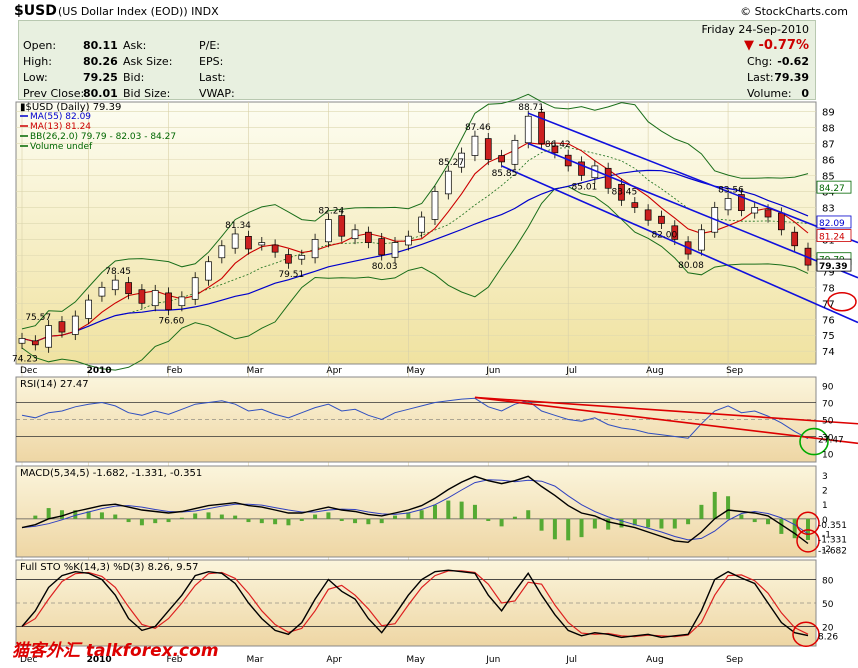 The image size is (858, 668). I want to click on month-label: Mar, so click(254, 371).